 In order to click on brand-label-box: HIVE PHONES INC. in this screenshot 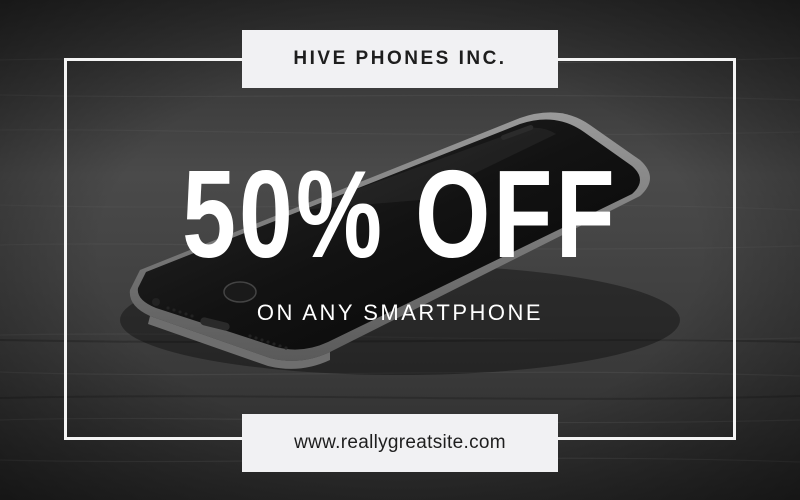, I will do `click(400, 59)`.